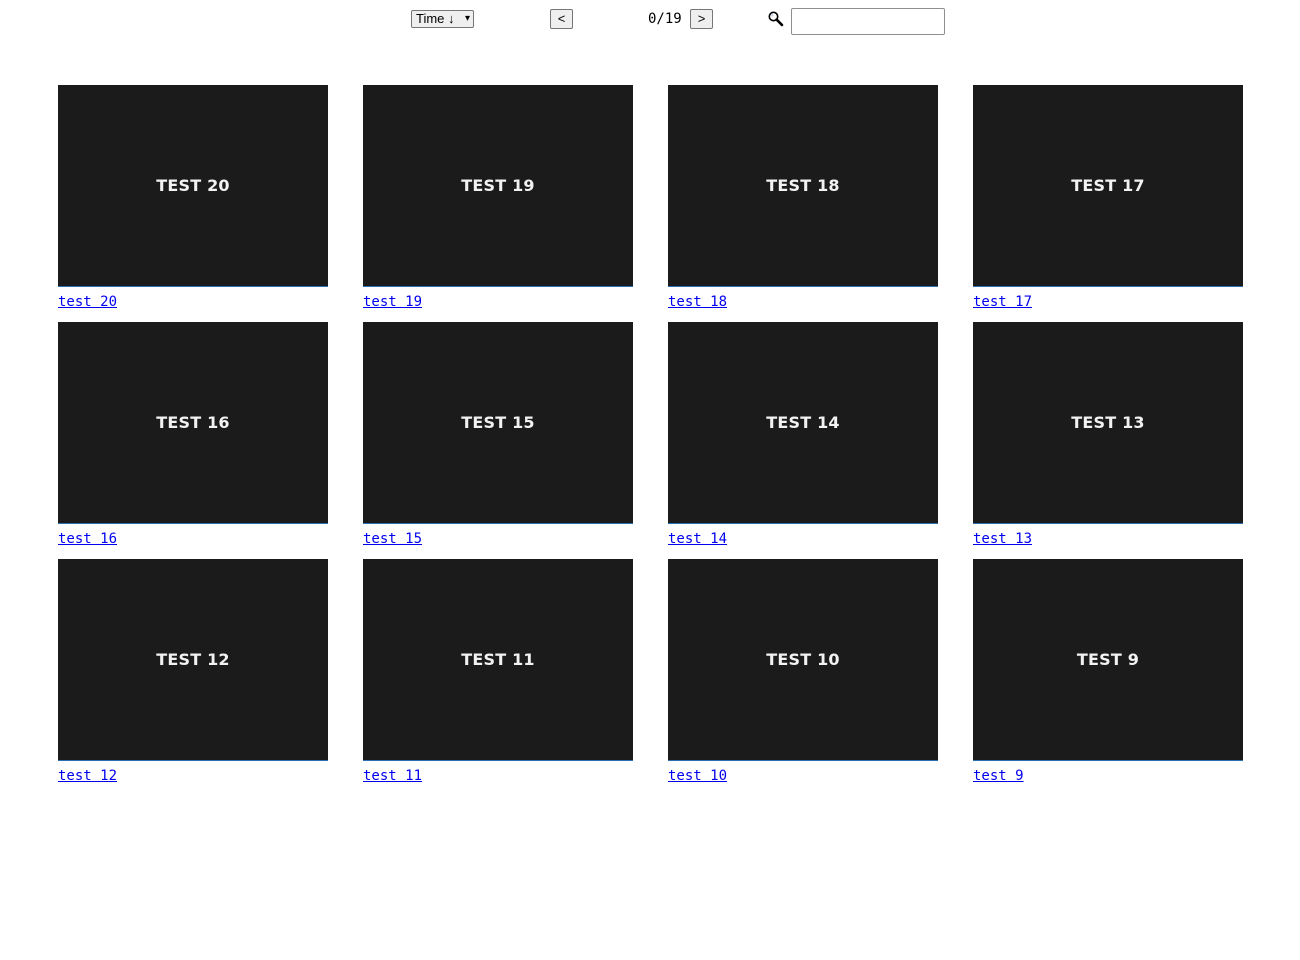  I want to click on thumbnail-label: TEST 11, so click(498, 659).